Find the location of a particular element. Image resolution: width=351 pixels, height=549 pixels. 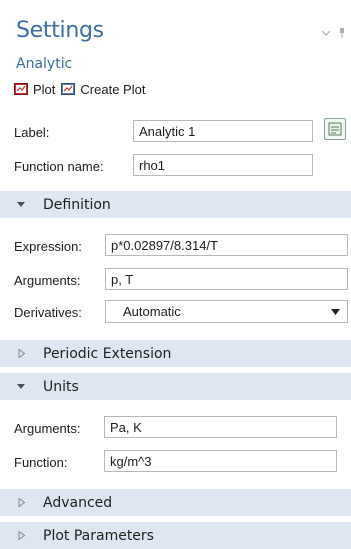

function-name-field: rho1 is located at coordinates (223, 165).